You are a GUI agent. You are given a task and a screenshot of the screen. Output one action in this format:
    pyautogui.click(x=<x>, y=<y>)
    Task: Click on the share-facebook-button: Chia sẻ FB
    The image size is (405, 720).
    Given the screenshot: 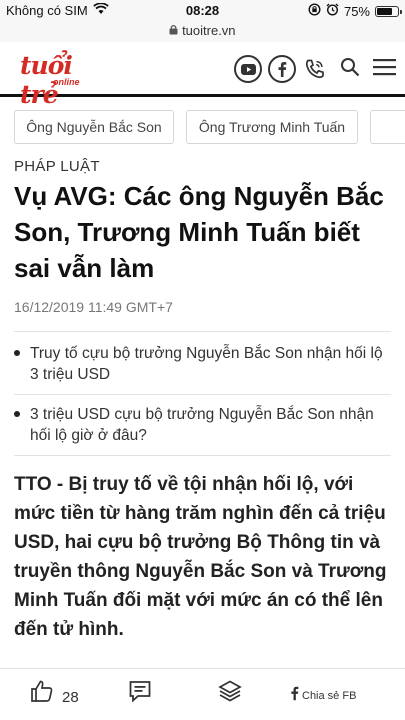 What is the action you would take?
    pyautogui.click(x=323, y=695)
    